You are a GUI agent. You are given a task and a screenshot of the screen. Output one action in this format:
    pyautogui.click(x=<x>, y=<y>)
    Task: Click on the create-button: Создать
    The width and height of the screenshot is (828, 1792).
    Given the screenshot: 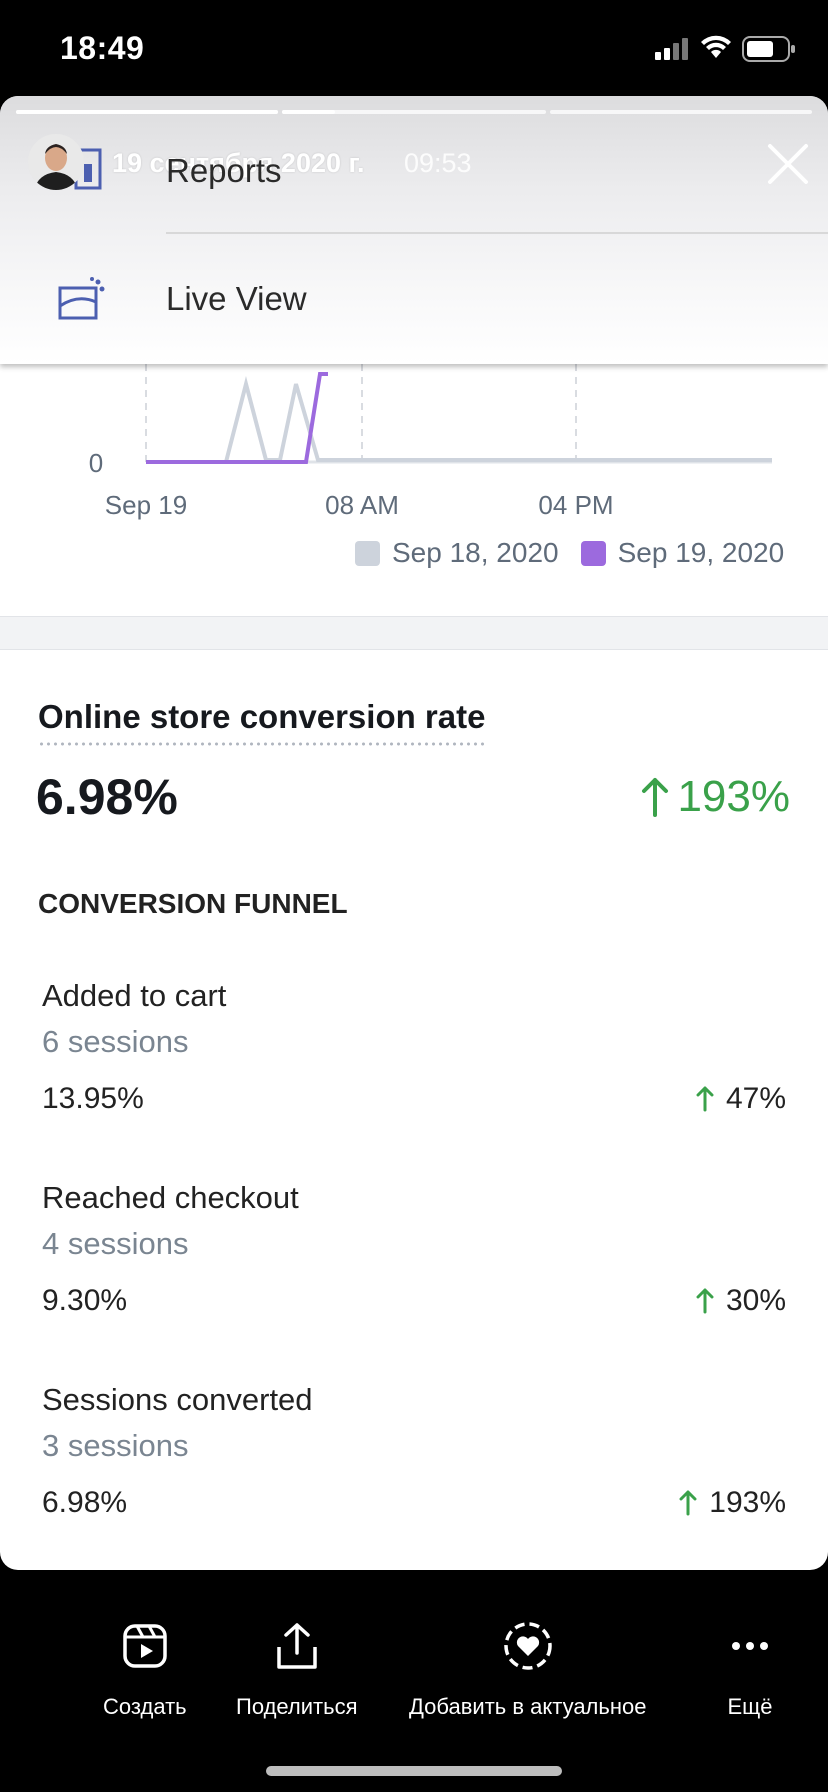 What is the action you would take?
    pyautogui.click(x=145, y=1670)
    